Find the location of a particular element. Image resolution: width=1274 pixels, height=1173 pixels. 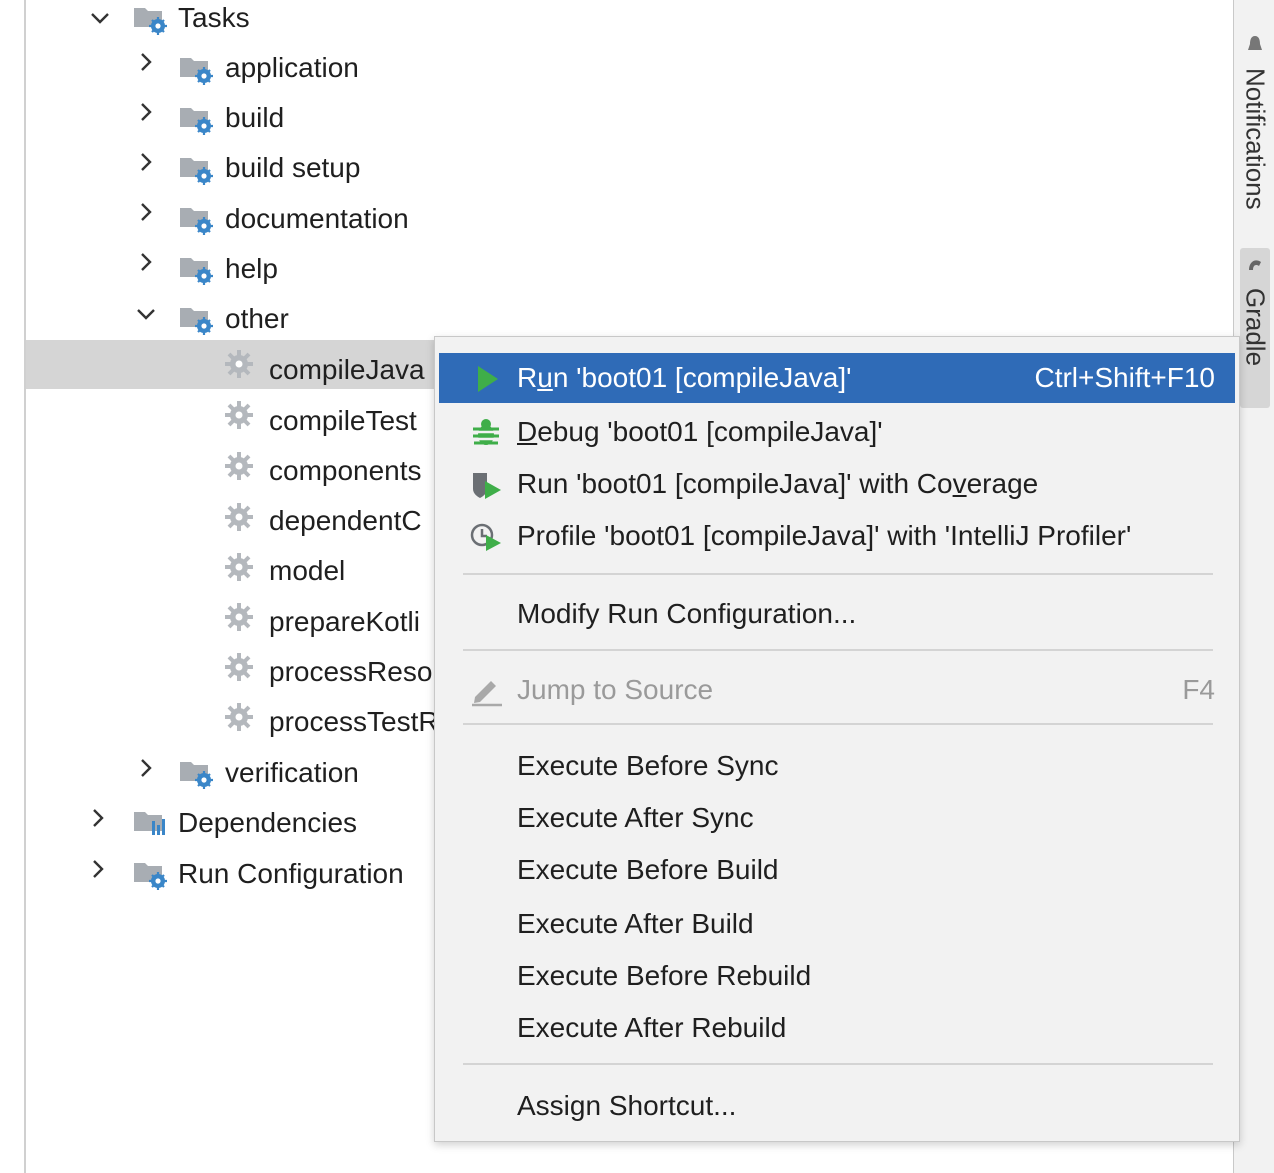

notifications-tool-button: Notifications is located at coordinates (1255, 133).